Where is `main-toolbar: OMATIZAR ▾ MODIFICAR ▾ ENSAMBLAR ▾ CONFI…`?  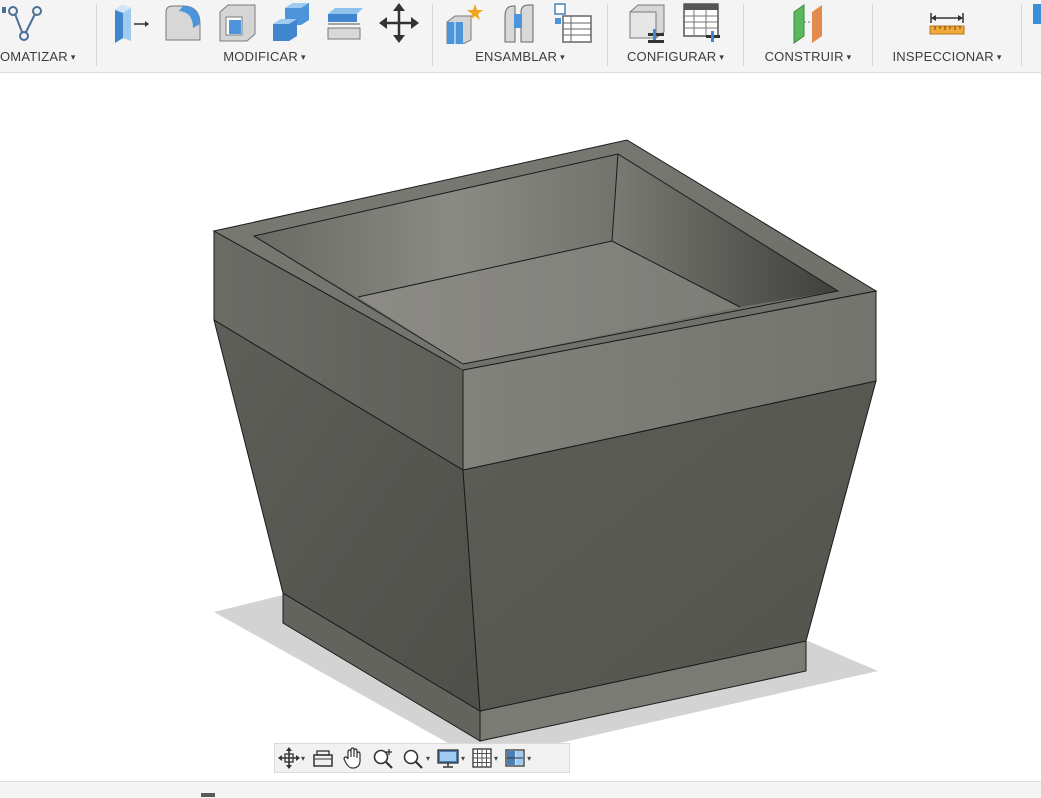
main-toolbar: OMATIZAR ▾ MODIFICAR ▾ ENSAMBLAR ▾ CONFI… is located at coordinates (520, 36).